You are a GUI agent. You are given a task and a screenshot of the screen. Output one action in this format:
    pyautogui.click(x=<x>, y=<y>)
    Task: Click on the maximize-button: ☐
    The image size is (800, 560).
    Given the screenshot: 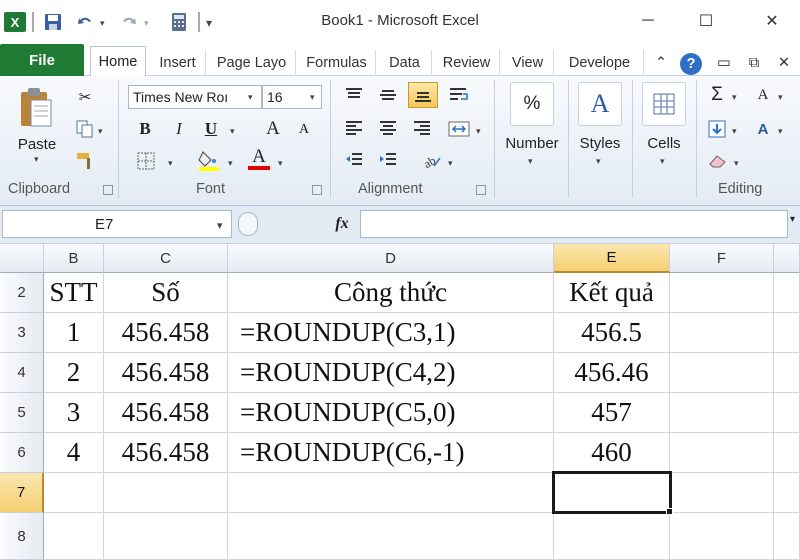 What is the action you would take?
    pyautogui.click(x=706, y=21)
    